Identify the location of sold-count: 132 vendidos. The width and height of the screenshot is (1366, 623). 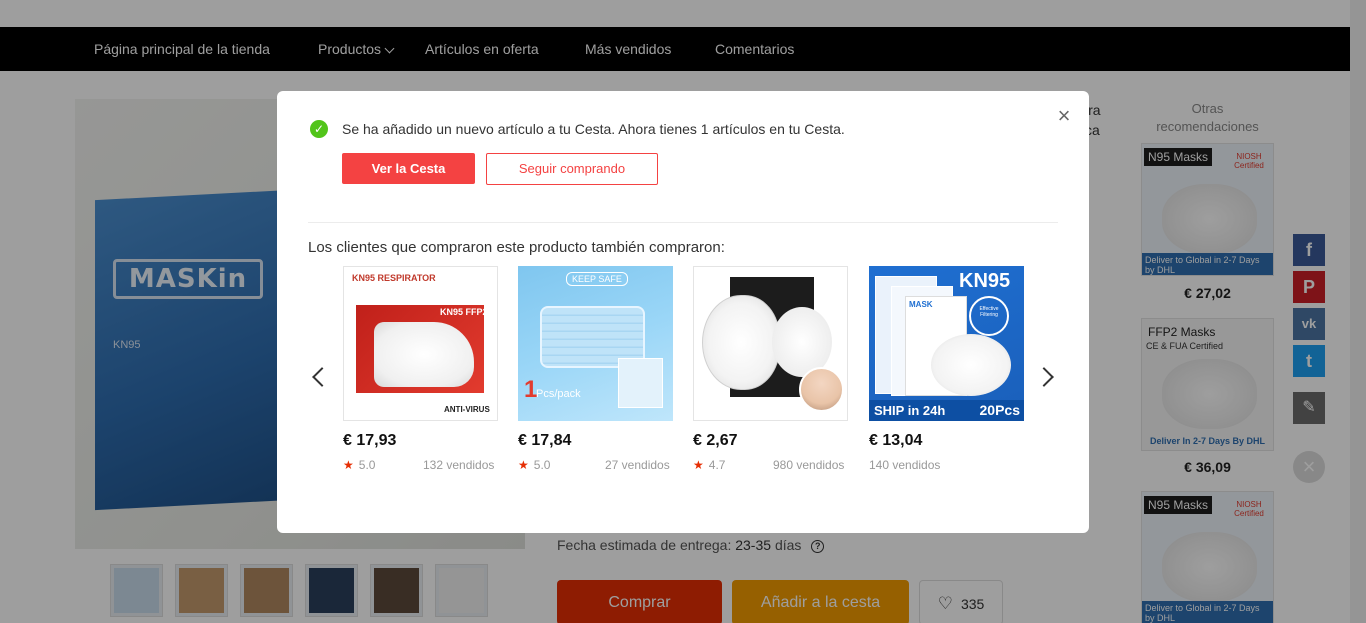
(459, 465).